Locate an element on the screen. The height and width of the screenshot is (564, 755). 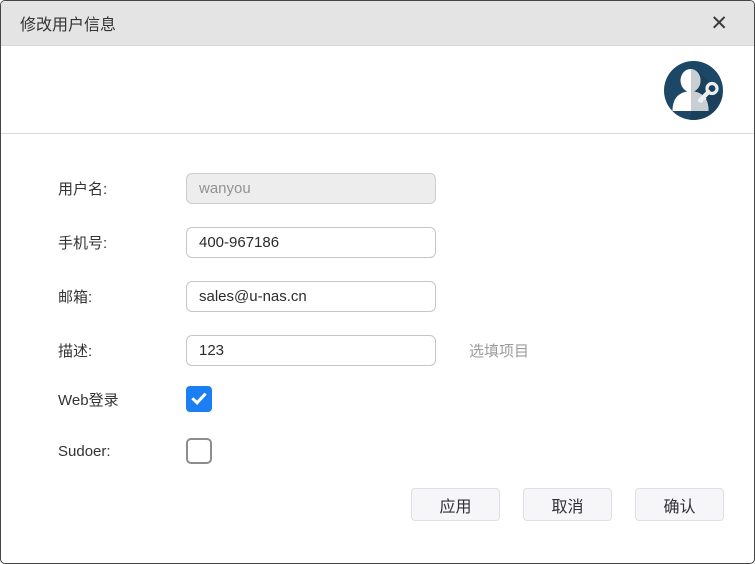
field-row-phone: 手机号: is located at coordinates (406, 242).